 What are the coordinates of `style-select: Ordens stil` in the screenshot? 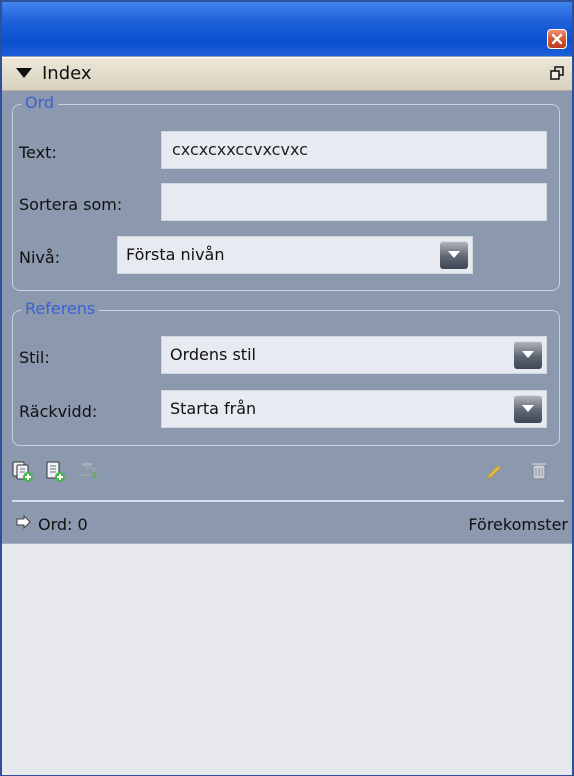 It's located at (354, 355).